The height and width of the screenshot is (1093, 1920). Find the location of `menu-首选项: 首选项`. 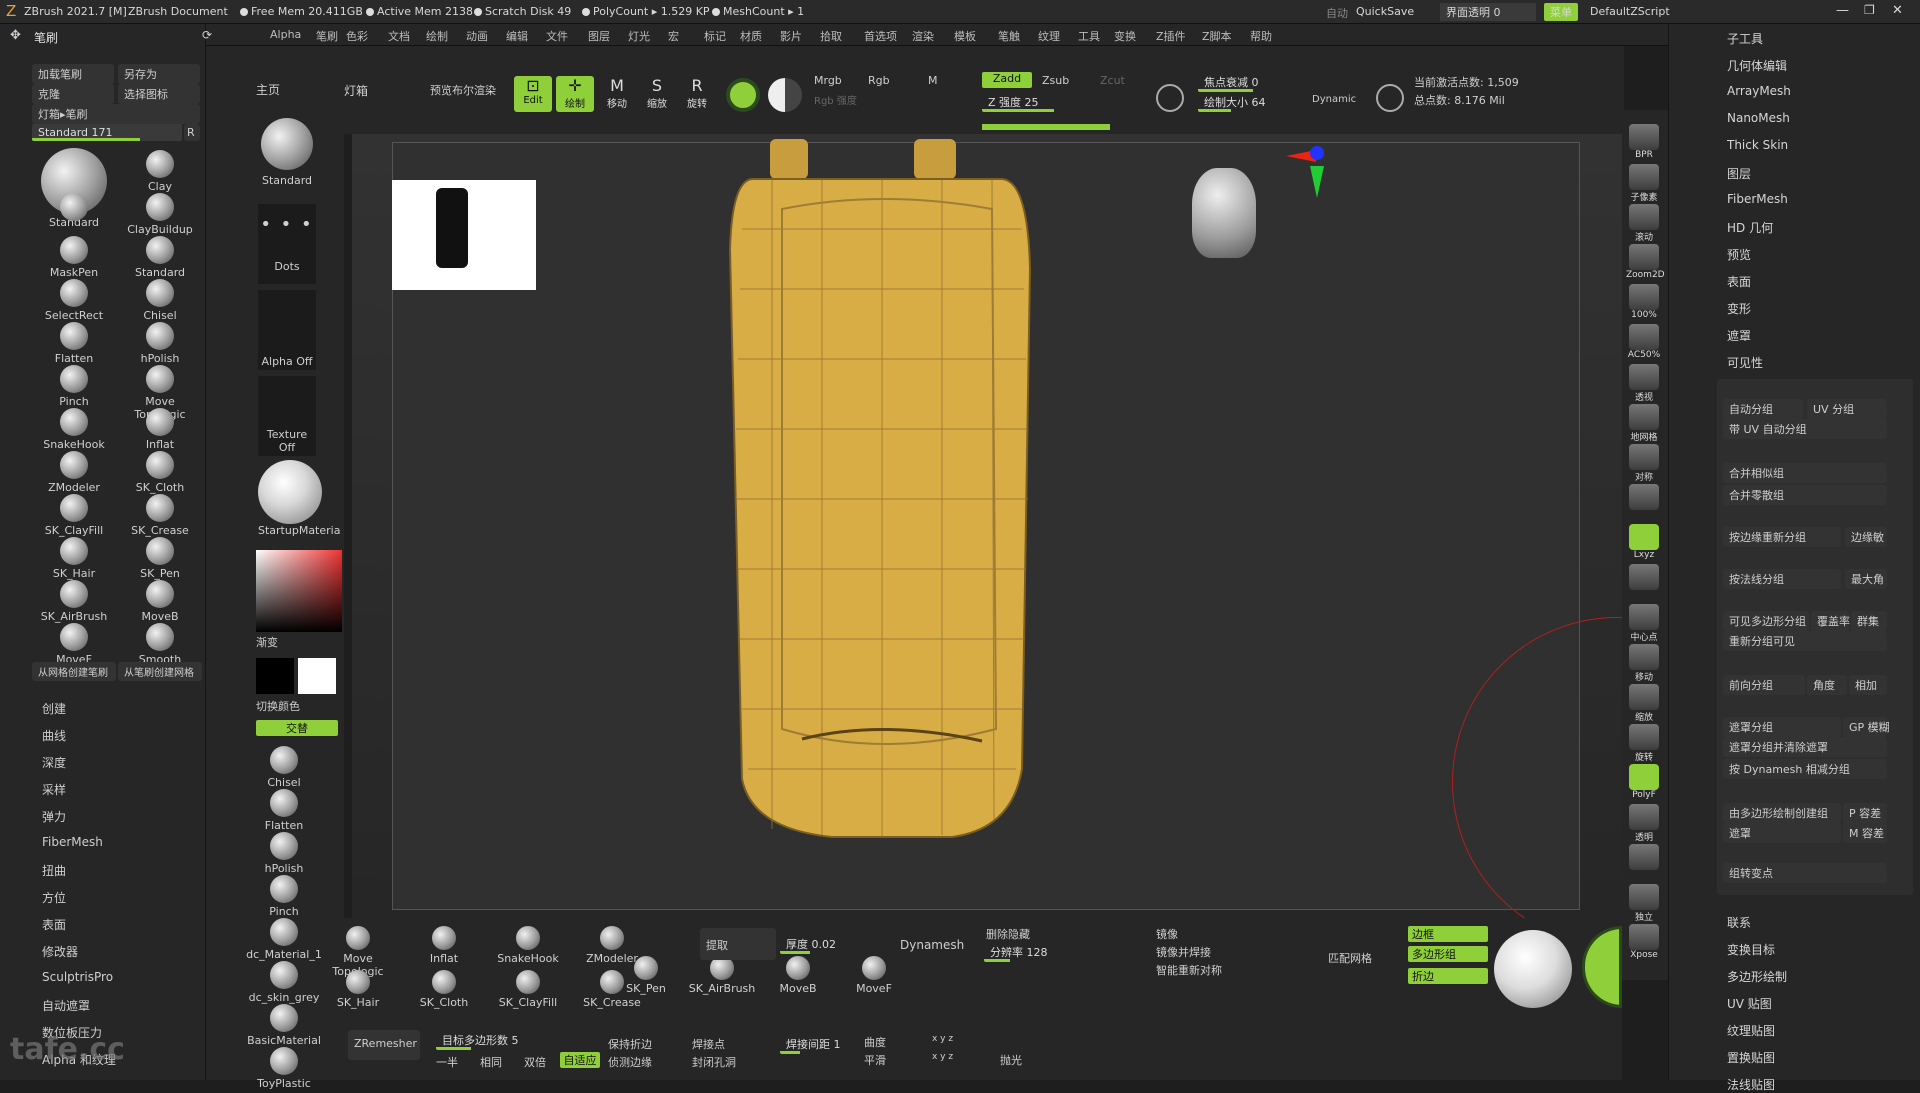

menu-首选项: 首选项 is located at coordinates (880, 36).